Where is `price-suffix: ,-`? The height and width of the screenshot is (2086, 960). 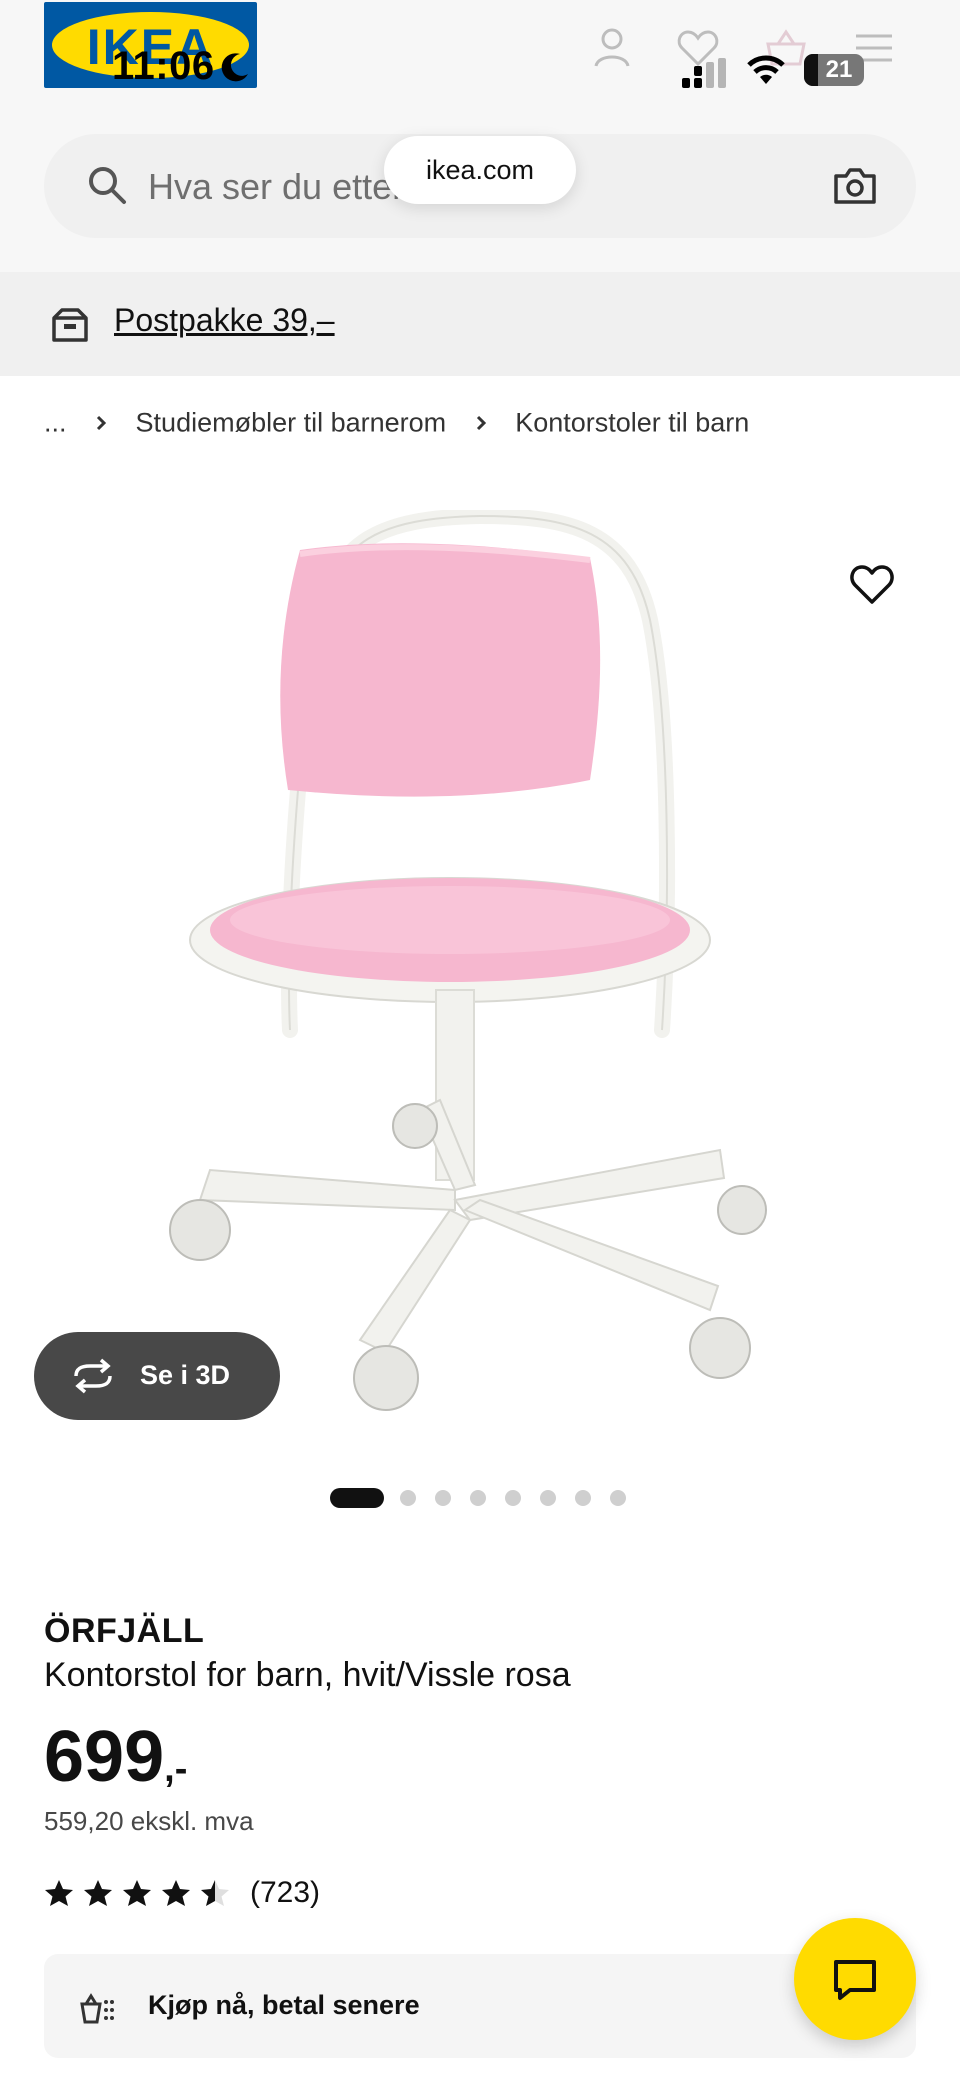
price-suffix: ,- is located at coordinates (176, 1769).